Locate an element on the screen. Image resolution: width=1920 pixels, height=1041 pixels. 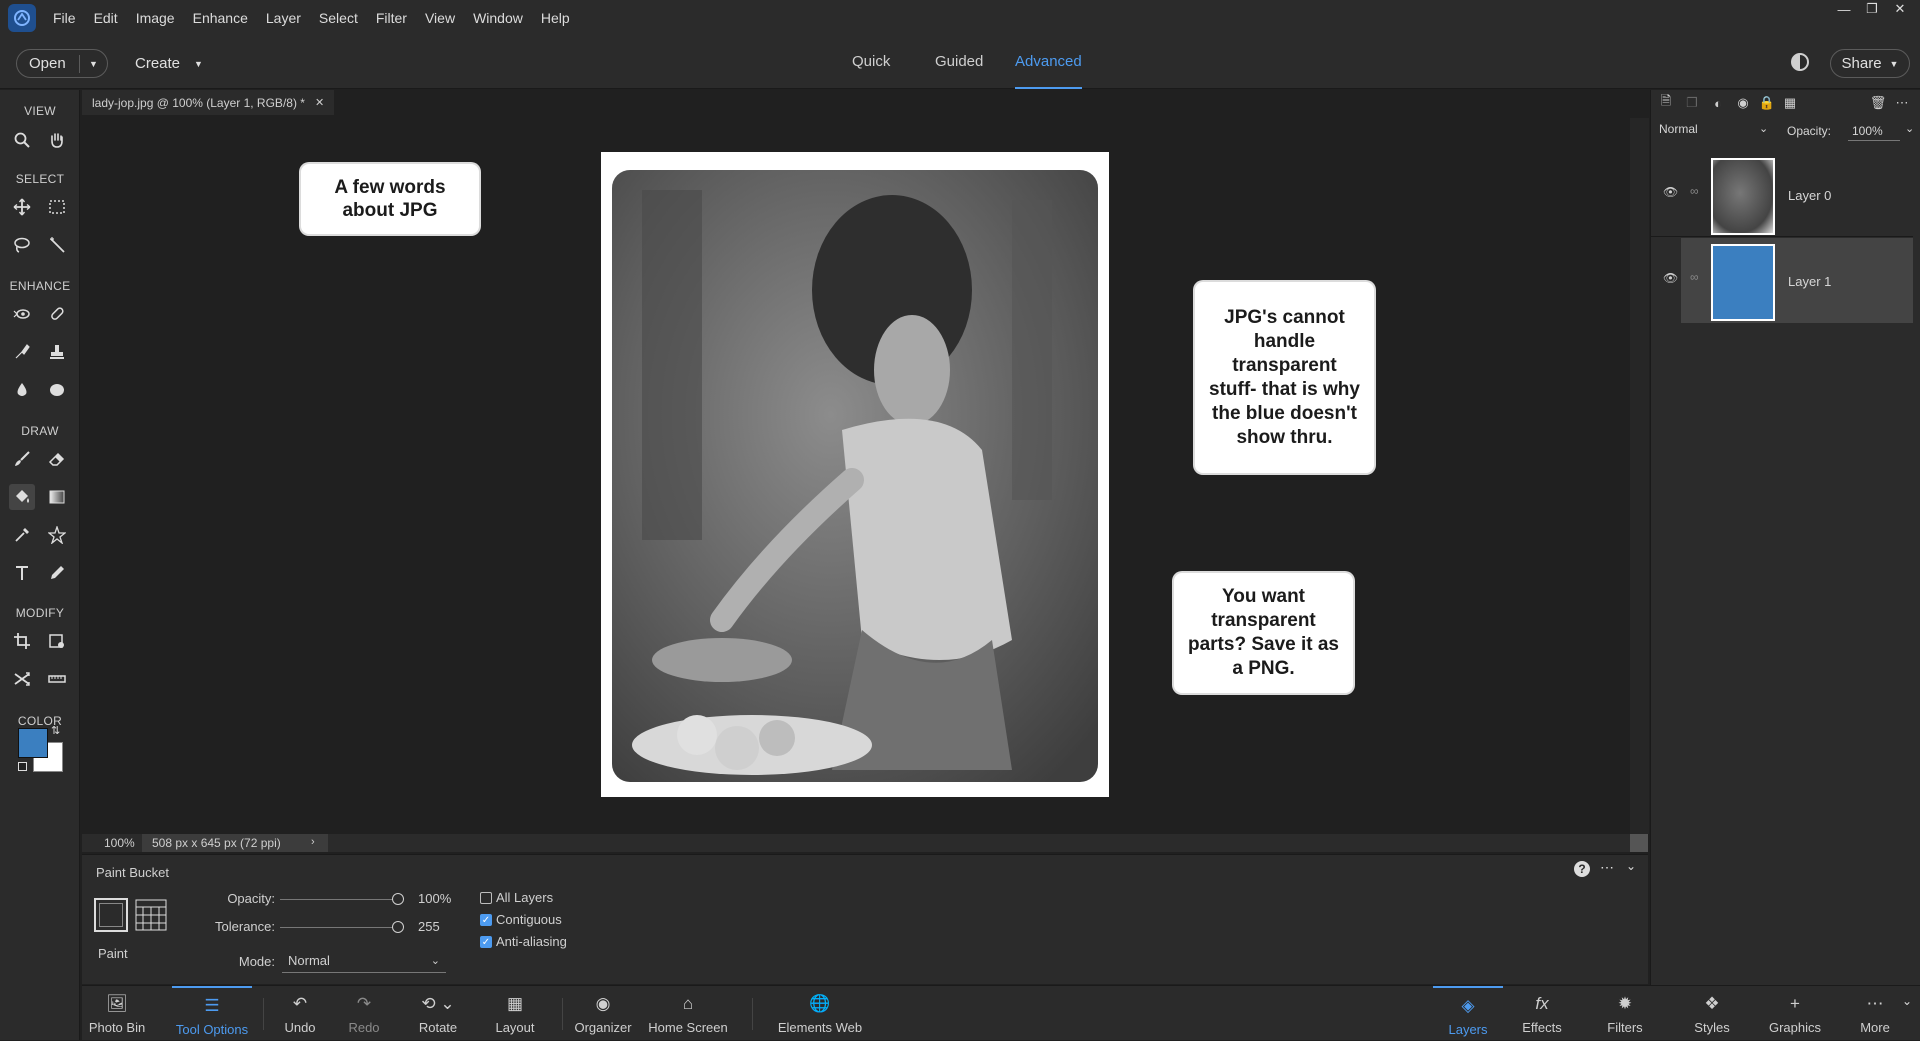
red-eye-tool-icon is located at coordinates (22, 314).